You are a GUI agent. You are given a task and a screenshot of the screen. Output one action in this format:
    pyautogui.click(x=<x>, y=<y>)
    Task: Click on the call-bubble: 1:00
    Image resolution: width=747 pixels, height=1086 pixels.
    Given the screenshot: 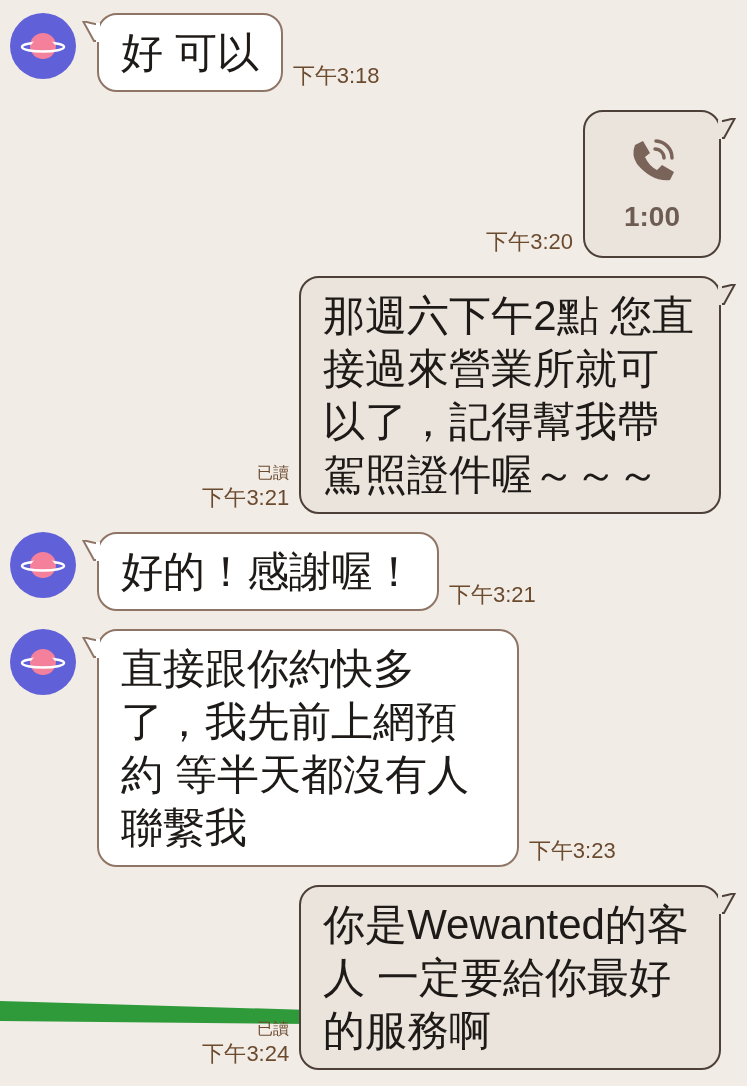 What is the action you would take?
    pyautogui.click(x=652, y=184)
    